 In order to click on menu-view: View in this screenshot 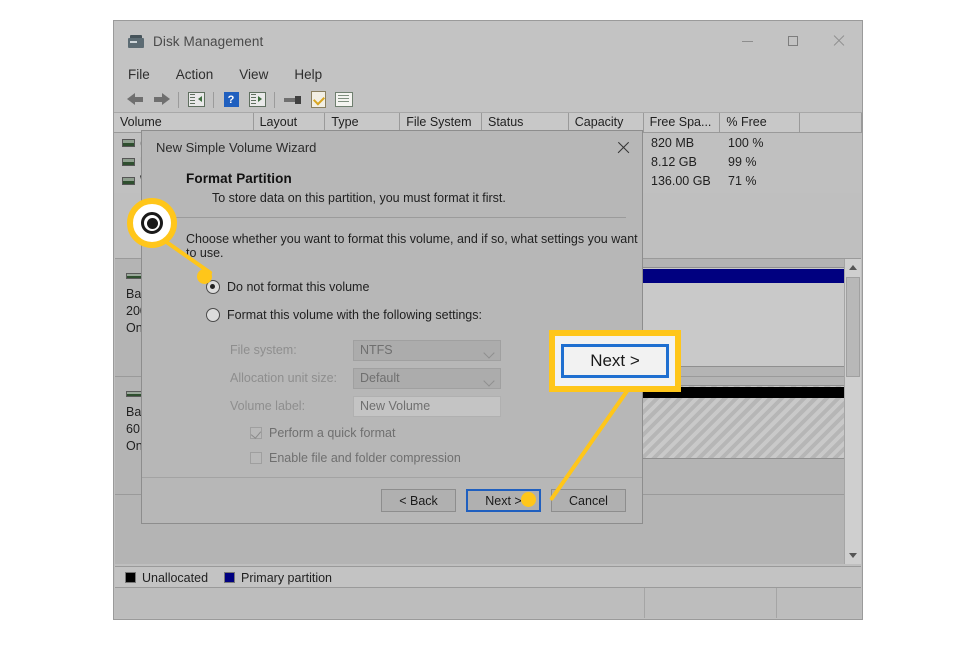, I will do `click(253, 74)`.